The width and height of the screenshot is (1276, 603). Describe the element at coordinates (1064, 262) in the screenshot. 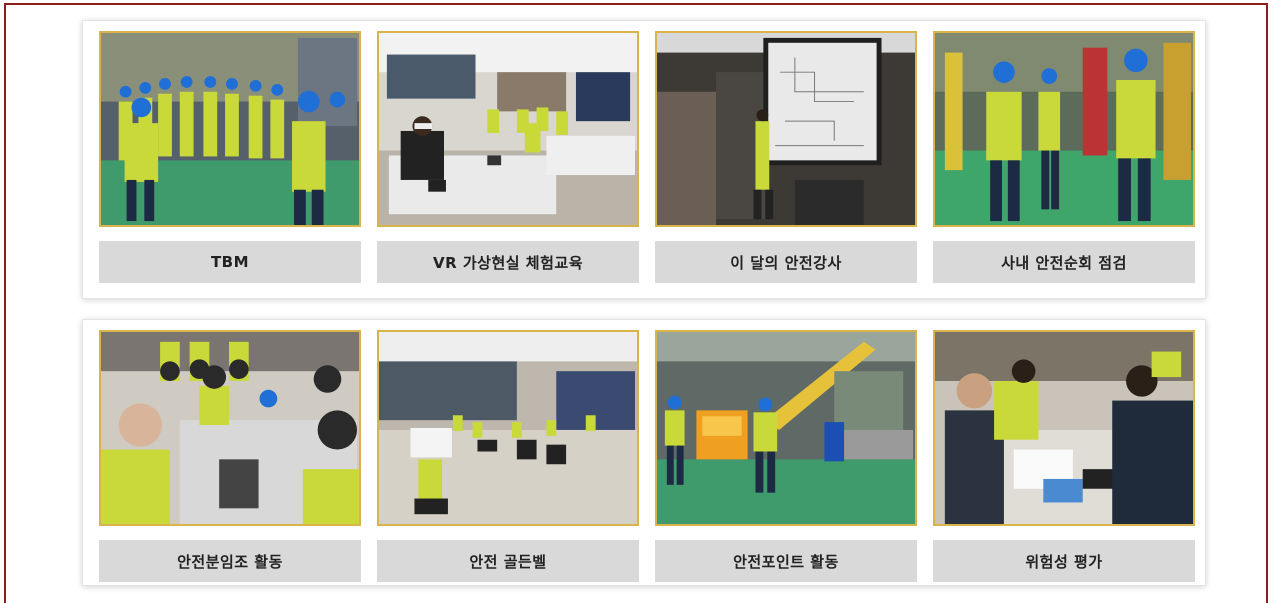

I see `caption-safety-patrol: 사내 안전순회 점검` at that location.